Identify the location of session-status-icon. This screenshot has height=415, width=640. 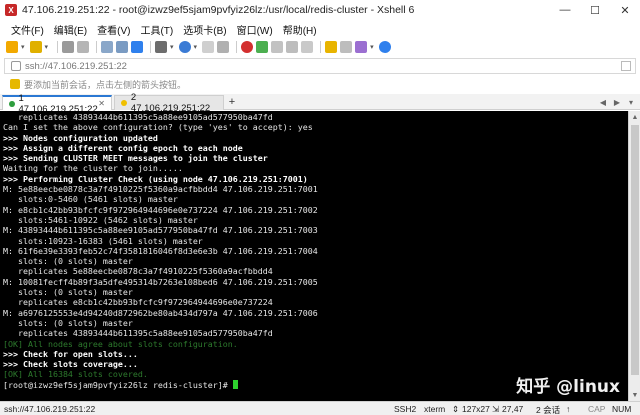
(124, 103).